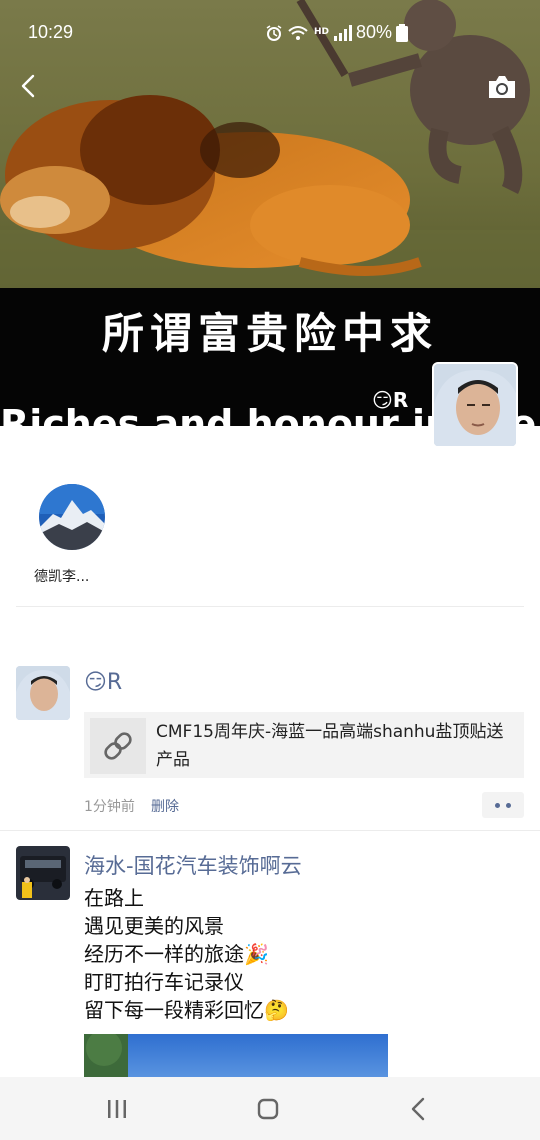 This screenshot has width=540, height=1140. I want to click on status-time: 10:29, so click(51, 32).